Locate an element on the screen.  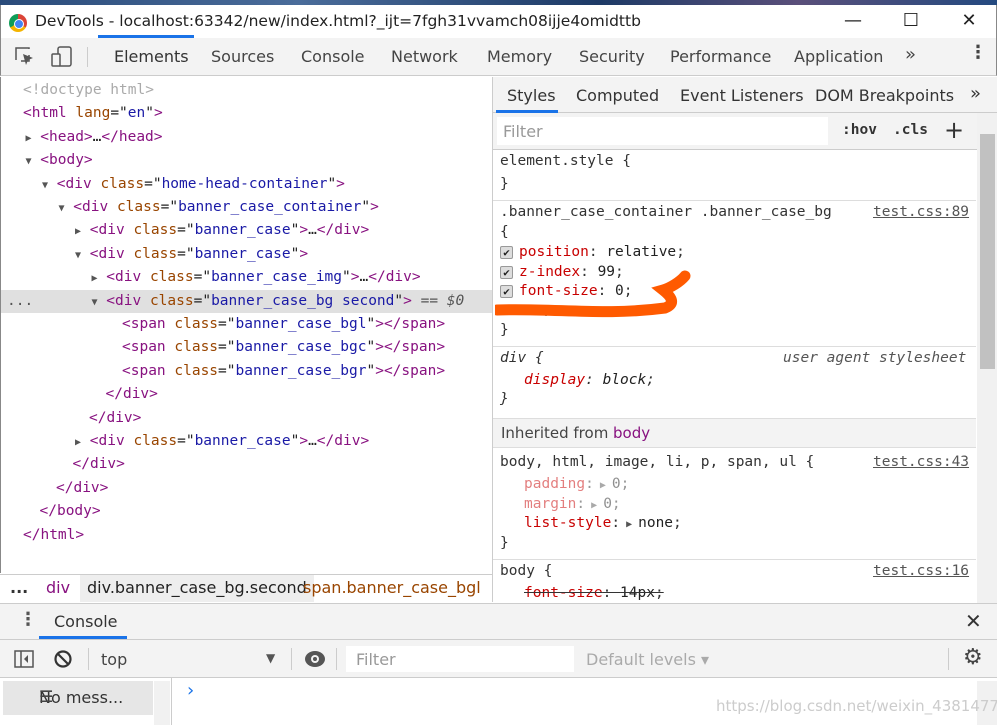
dom-node-line: ▼ <div class="home-head-container"> is located at coordinates (247, 184).